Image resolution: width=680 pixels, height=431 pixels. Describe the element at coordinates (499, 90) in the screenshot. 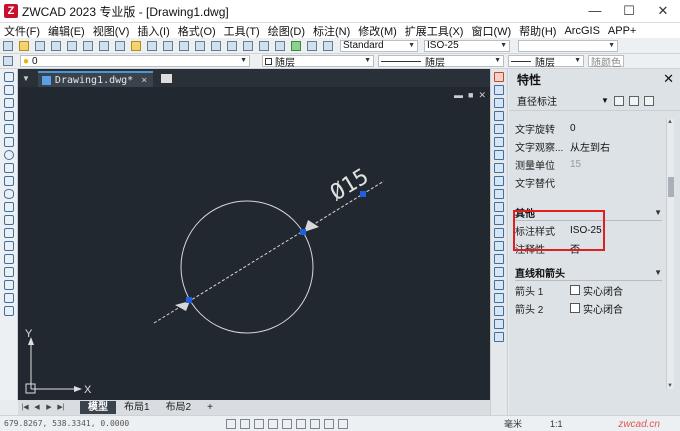

I see `copy-object-icon` at that location.